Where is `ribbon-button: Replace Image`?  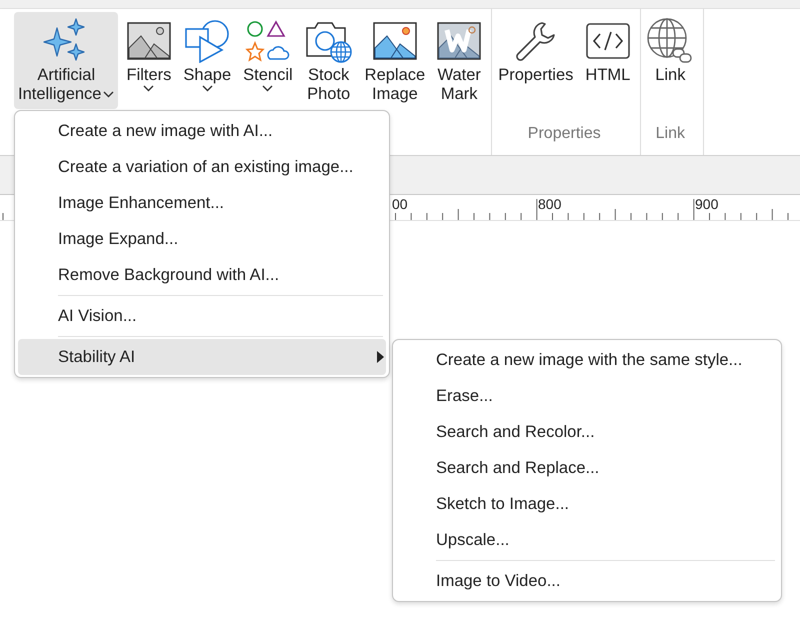 ribbon-button: Replace Image is located at coordinates (395, 60).